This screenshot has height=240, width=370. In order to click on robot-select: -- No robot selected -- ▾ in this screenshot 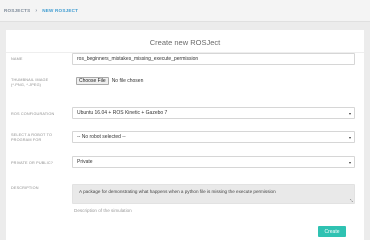, I will do `click(213, 137)`.